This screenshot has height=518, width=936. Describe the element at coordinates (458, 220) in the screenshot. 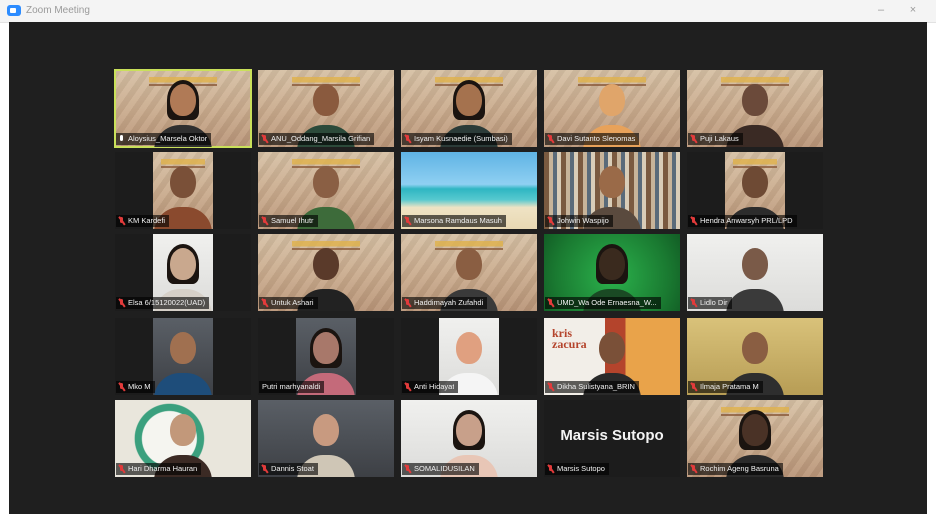

I see `participant-name: Marsona Ramdaus Masuh` at that location.